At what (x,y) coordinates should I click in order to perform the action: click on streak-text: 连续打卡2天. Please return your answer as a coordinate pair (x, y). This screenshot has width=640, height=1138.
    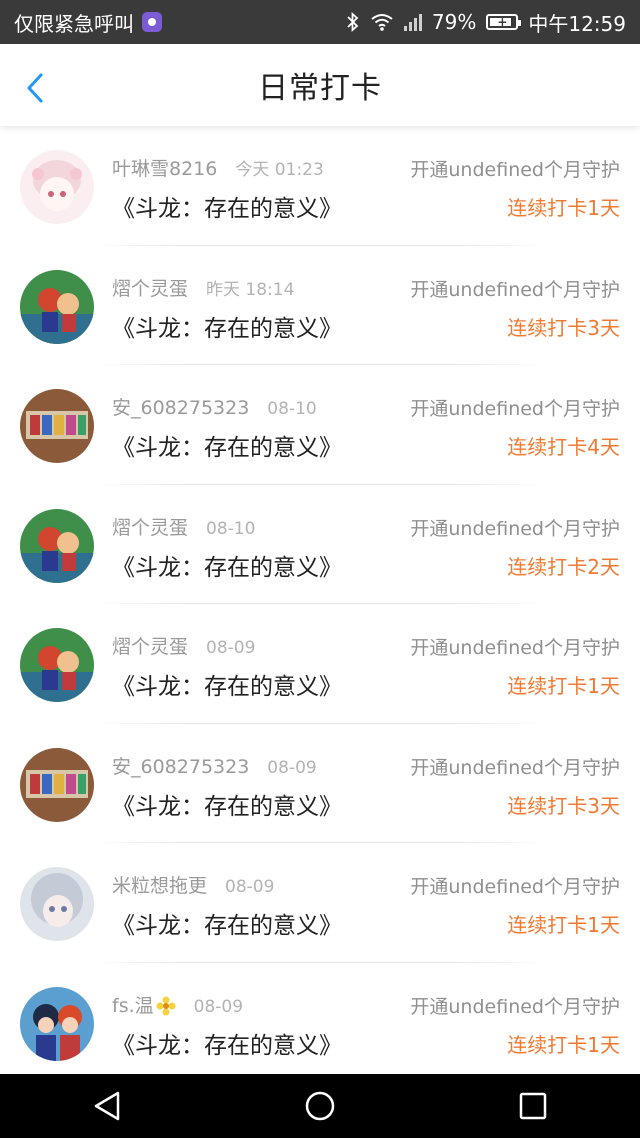
    Looking at the image, I should click on (563, 566).